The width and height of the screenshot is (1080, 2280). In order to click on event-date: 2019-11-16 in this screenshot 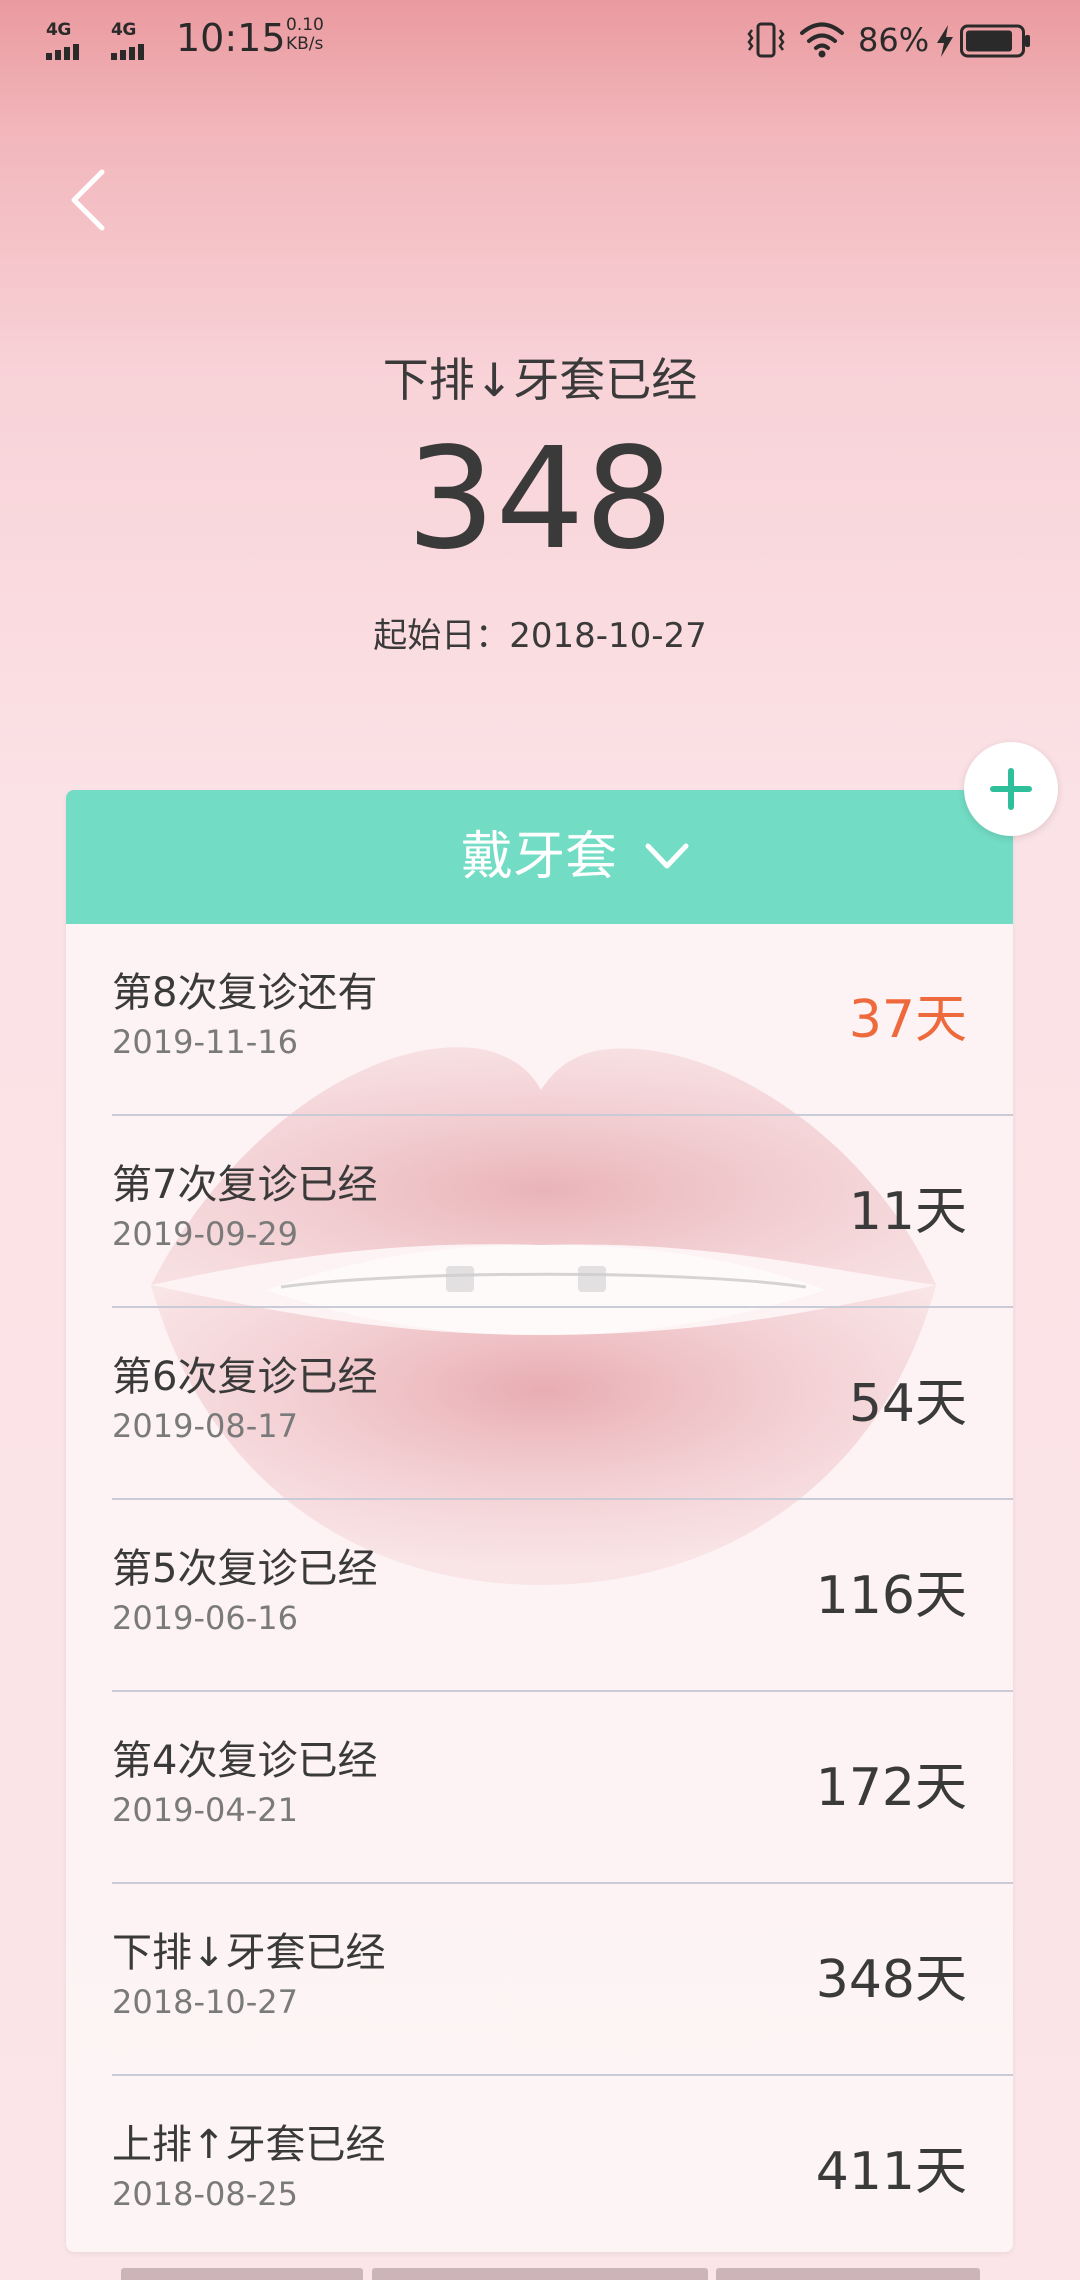, I will do `click(205, 1042)`.